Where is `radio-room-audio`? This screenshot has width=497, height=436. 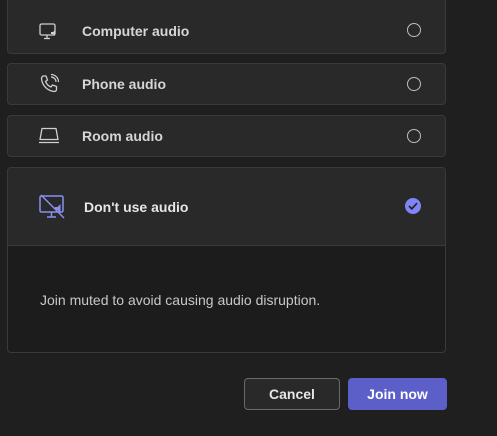 radio-room-audio is located at coordinates (414, 136).